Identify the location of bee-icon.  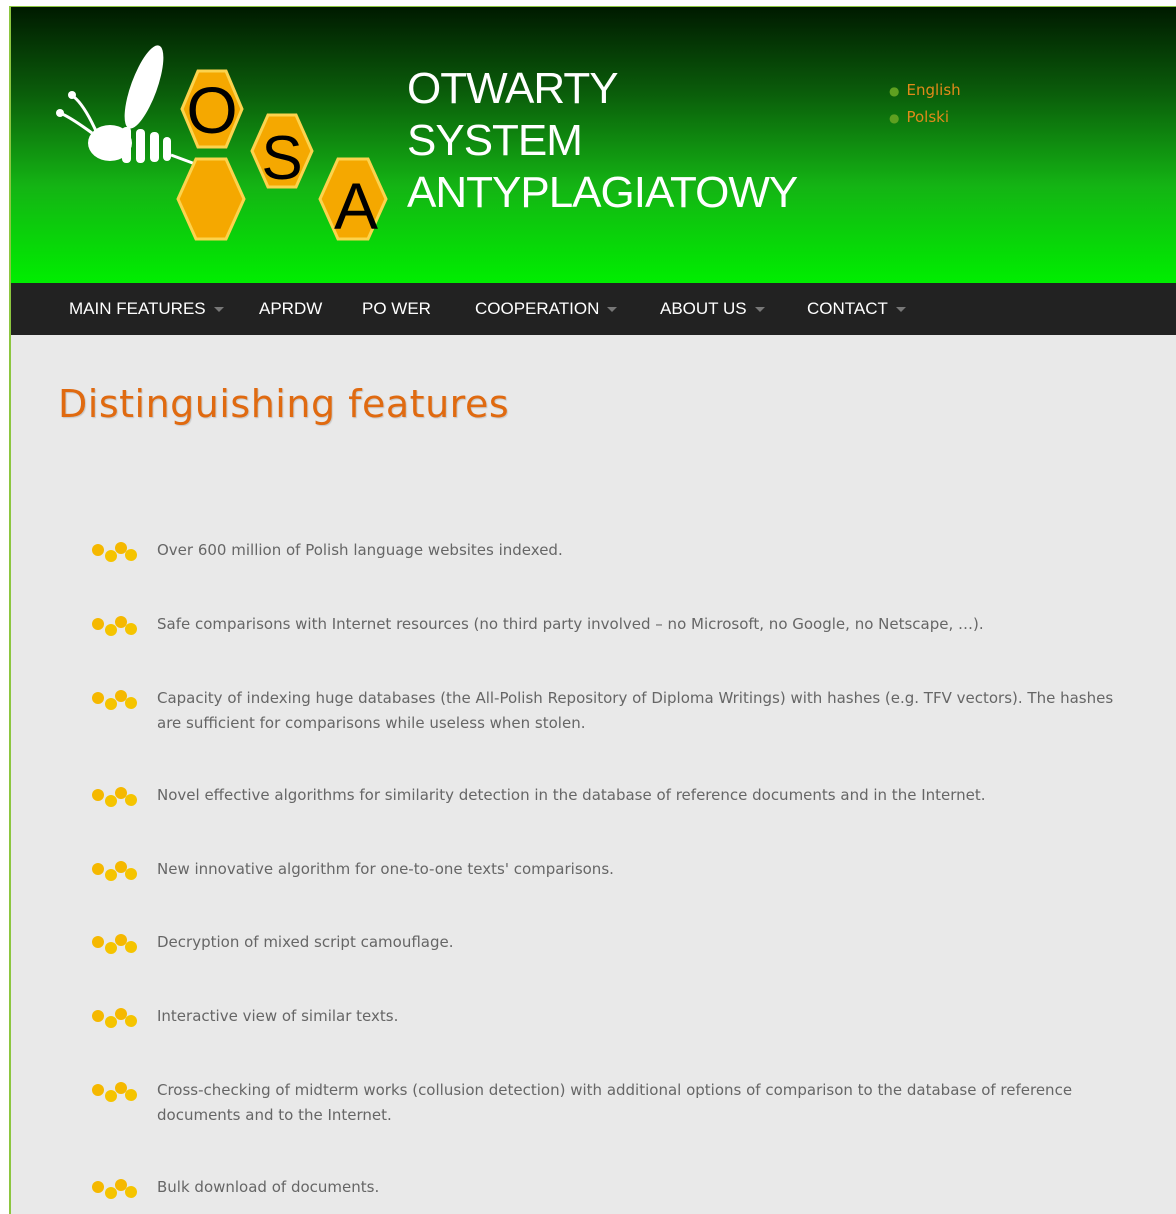
(127, 106).